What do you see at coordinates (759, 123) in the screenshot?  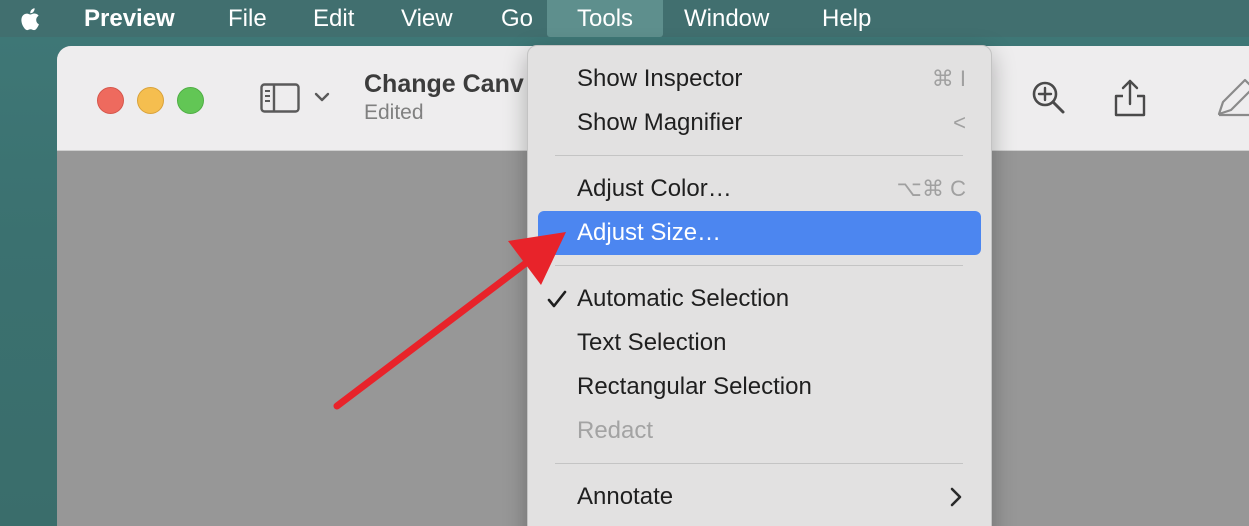 I see `menu-item-show-magnifier: Show Magnifier <` at bounding box center [759, 123].